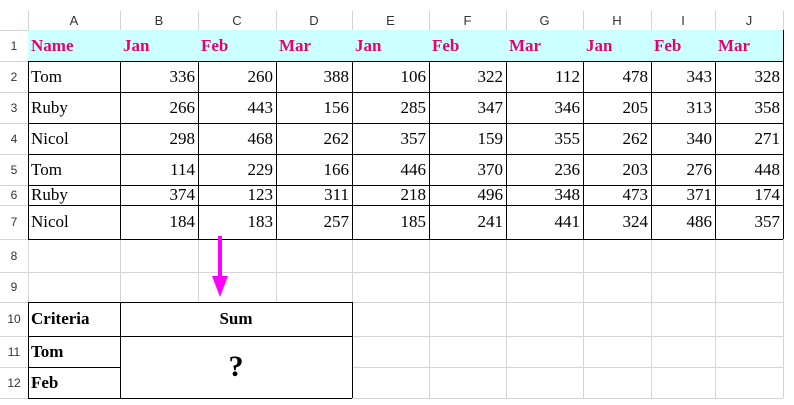 This screenshot has width=794, height=405. I want to click on column-header-f: F, so click(467, 20).